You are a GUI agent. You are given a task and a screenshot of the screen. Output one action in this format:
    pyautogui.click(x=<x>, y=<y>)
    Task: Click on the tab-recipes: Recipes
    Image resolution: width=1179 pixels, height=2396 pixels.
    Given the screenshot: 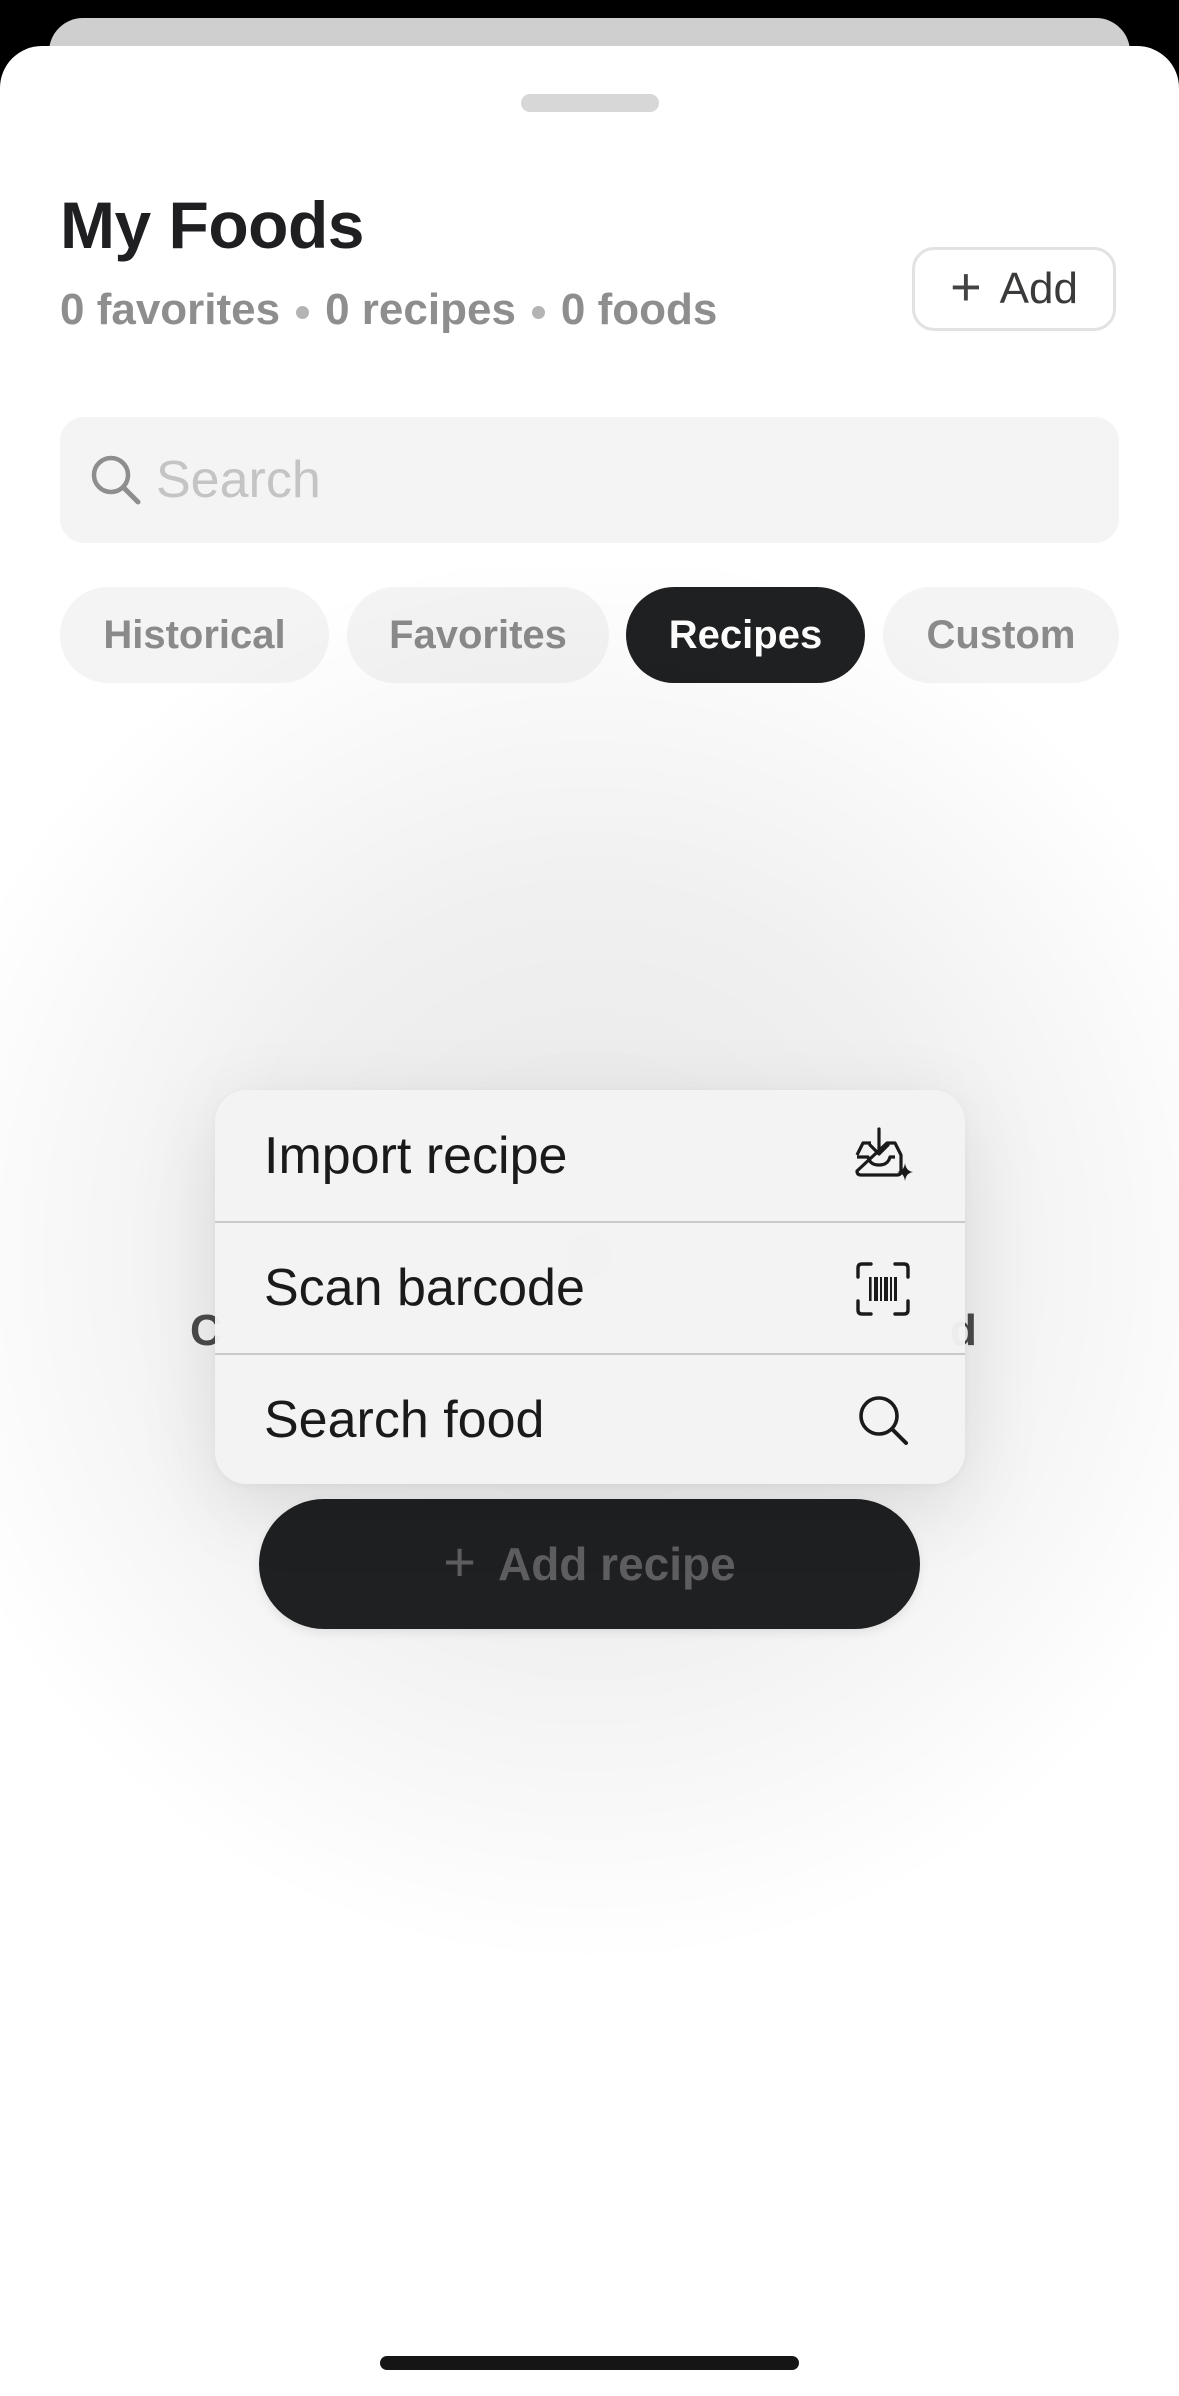 What is the action you would take?
    pyautogui.click(x=745, y=635)
    